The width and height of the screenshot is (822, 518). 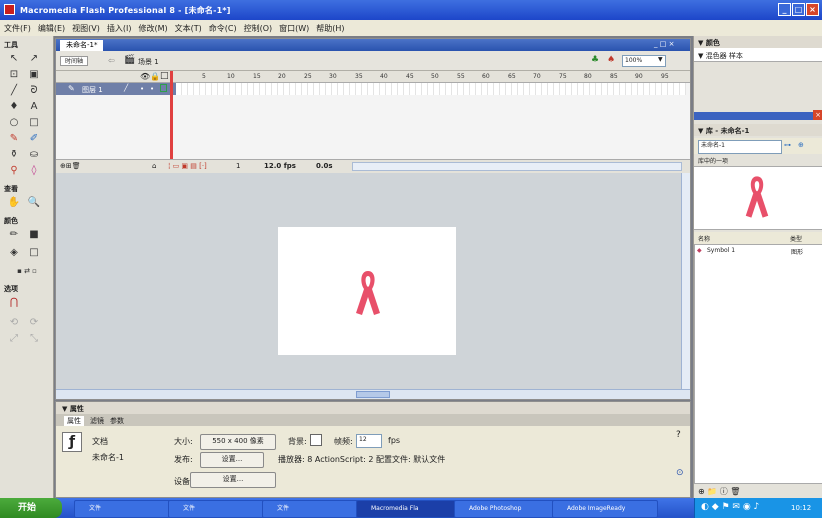 I want to click on tab-filters: 滤镜, so click(x=97, y=421).